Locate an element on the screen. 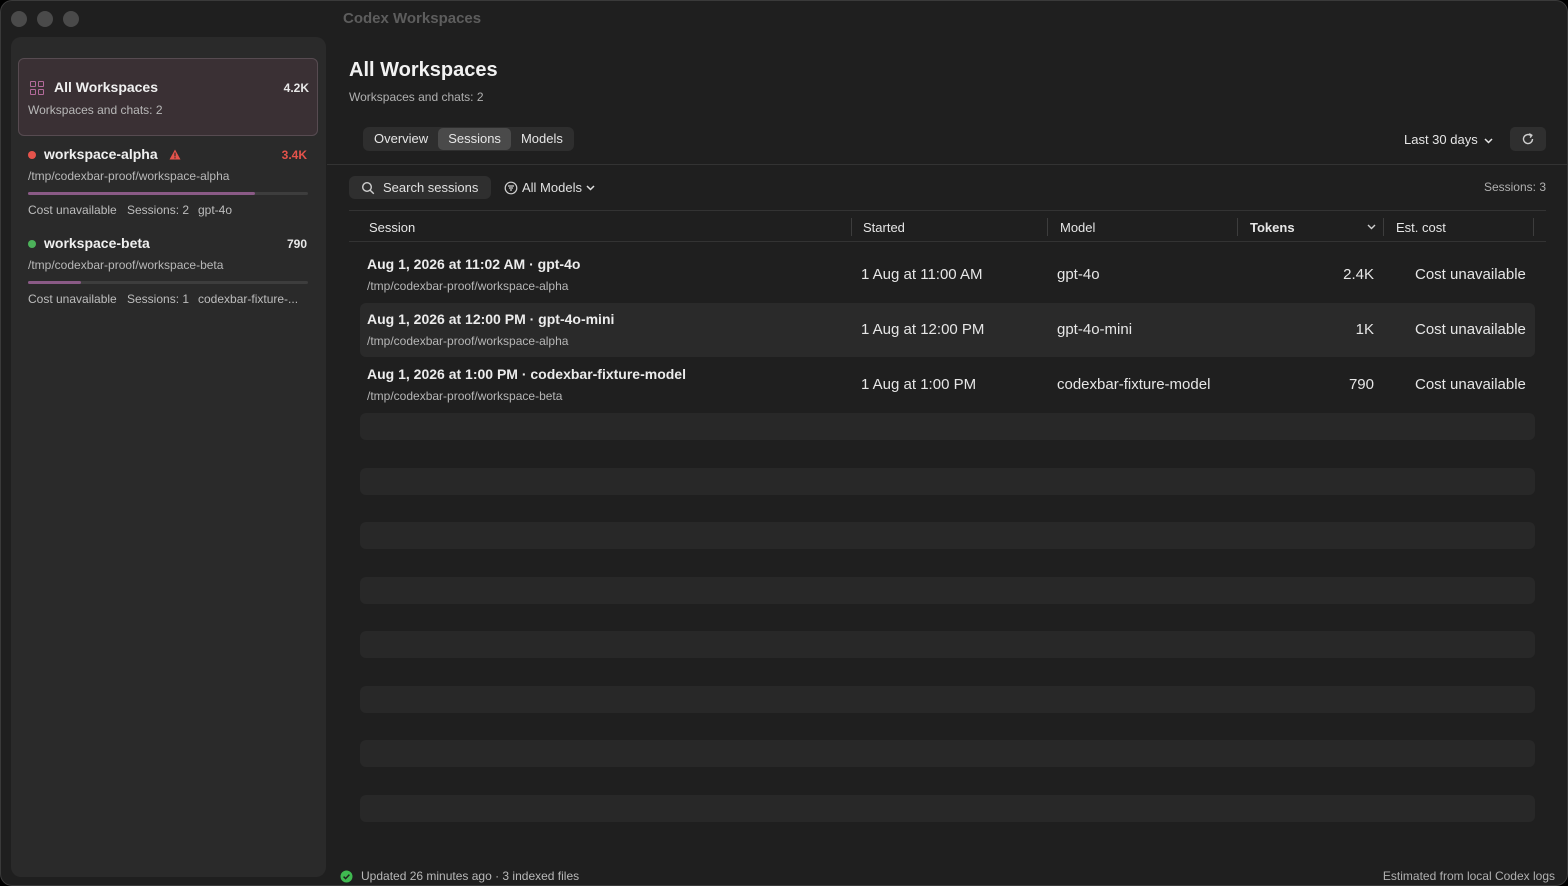  token-count: 790 is located at coordinates (296, 244).